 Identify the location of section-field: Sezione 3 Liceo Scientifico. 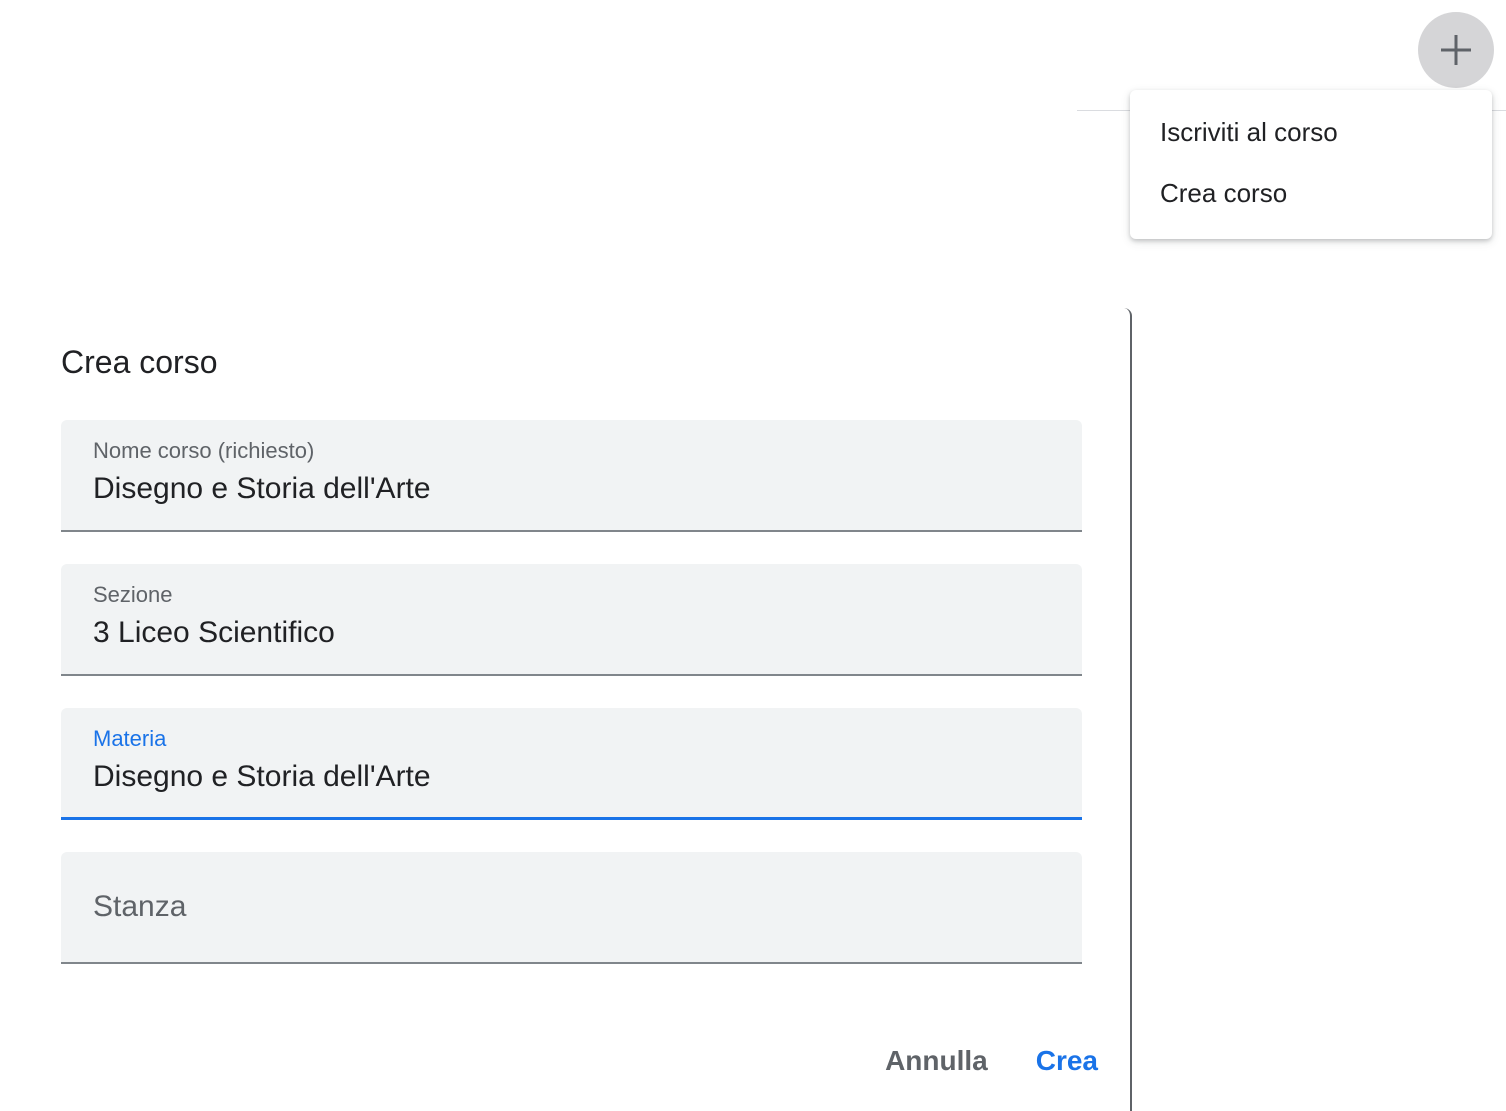
(571, 620).